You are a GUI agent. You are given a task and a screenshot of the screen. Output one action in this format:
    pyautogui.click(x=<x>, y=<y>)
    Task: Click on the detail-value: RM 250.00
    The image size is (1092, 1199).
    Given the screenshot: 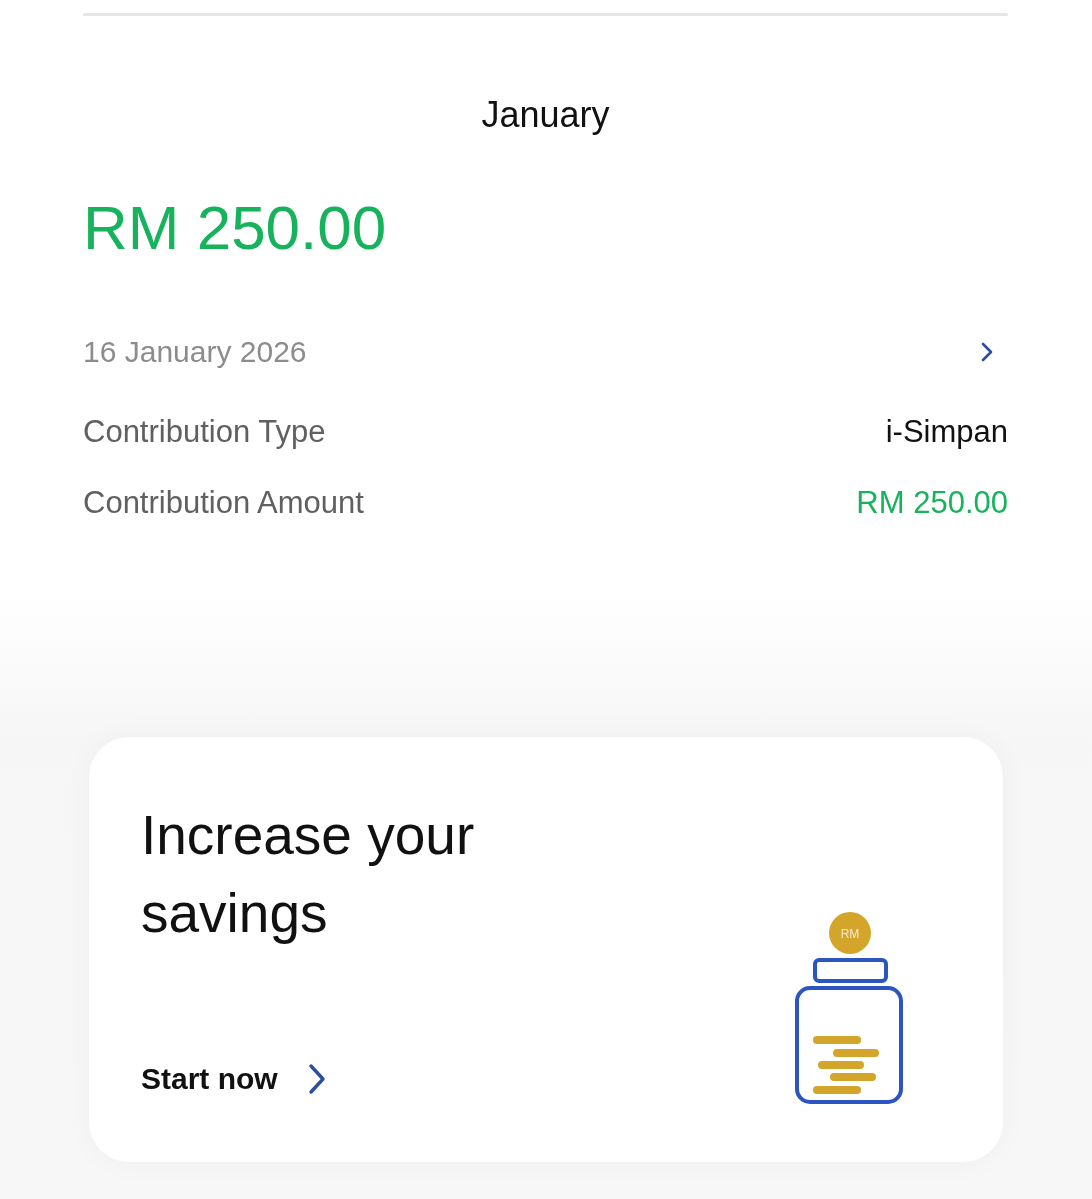 What is the action you would take?
    pyautogui.click(x=932, y=503)
    